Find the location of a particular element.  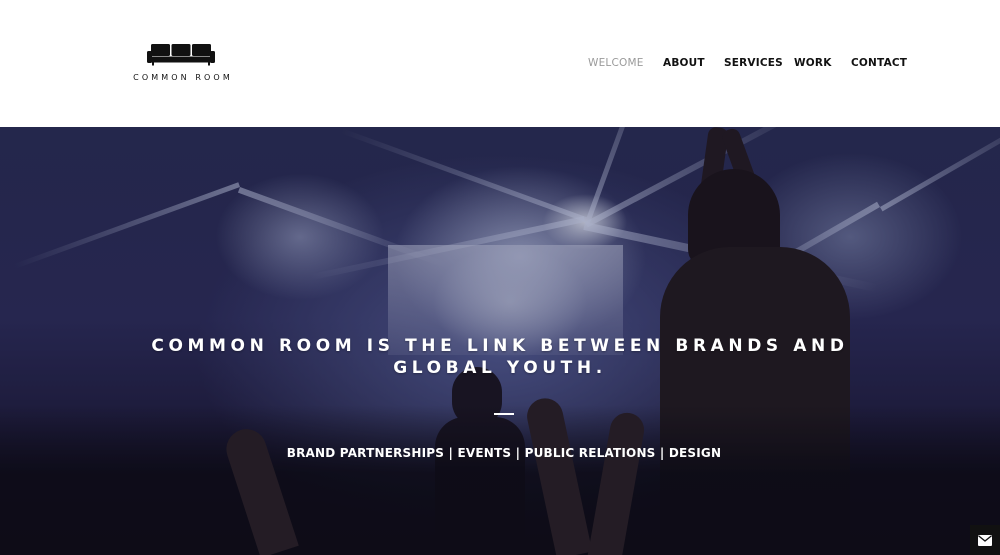

contact-mail-button is located at coordinates (985, 540).